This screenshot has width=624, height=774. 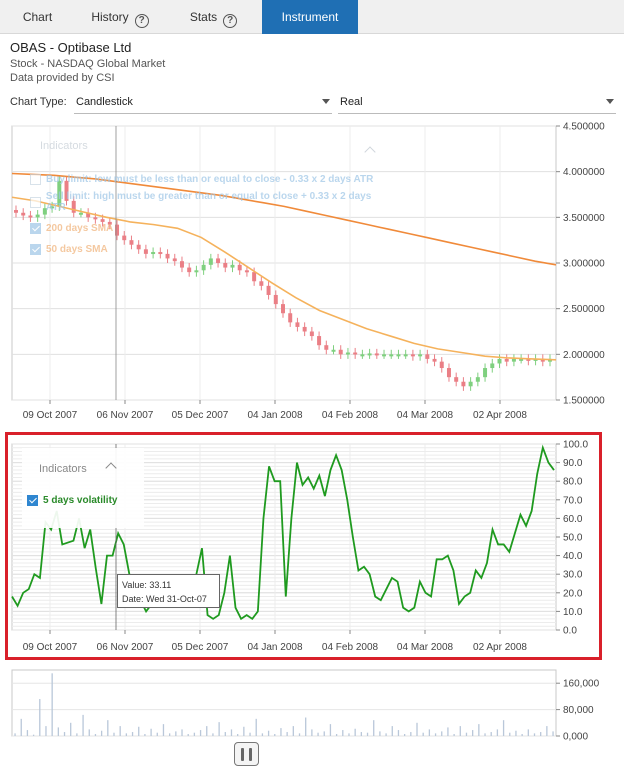 I want to click on chart-type-select: Candlestick, so click(x=203, y=102).